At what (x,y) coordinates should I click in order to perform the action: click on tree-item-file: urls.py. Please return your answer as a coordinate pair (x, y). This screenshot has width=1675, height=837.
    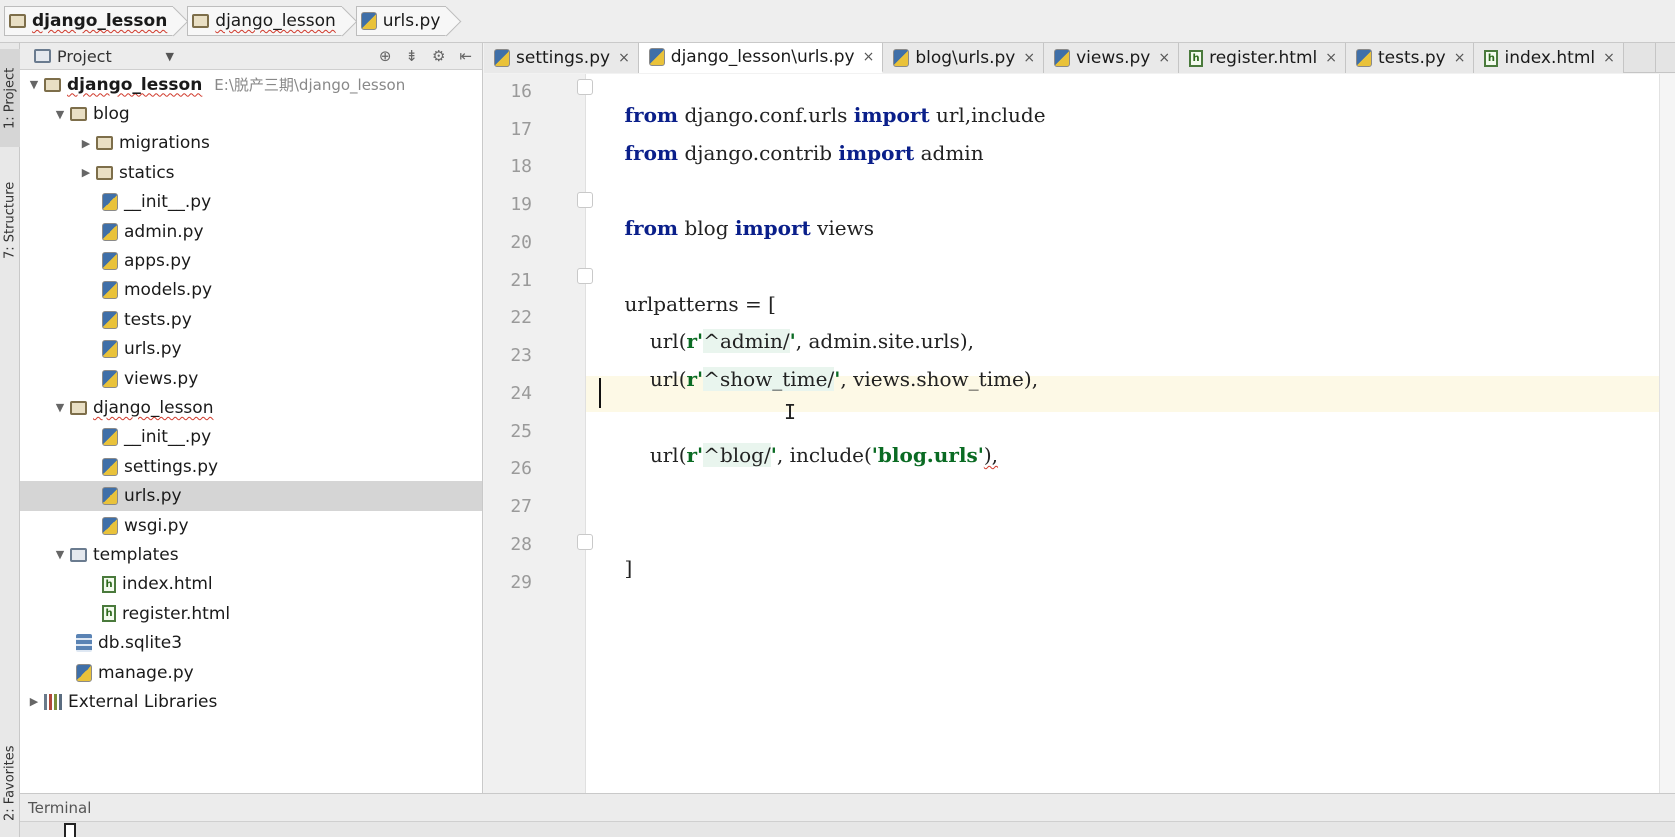
    Looking at the image, I should click on (251, 349).